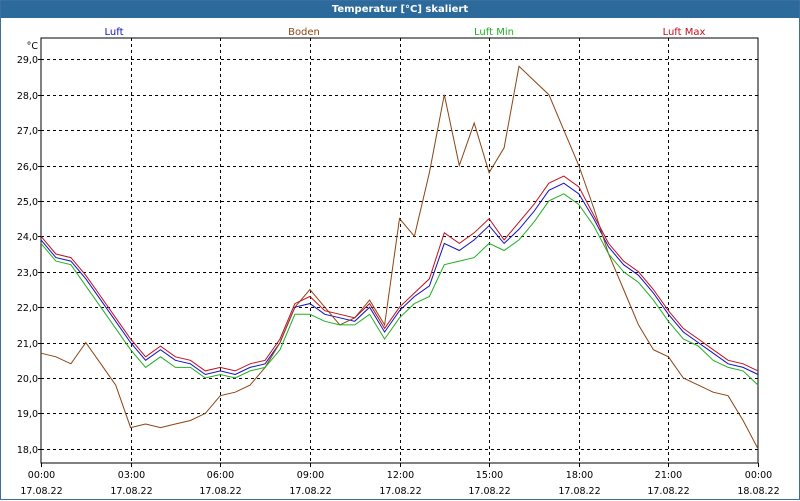 The image size is (800, 501). I want to click on x-tick-time: 03:00, so click(131, 475).